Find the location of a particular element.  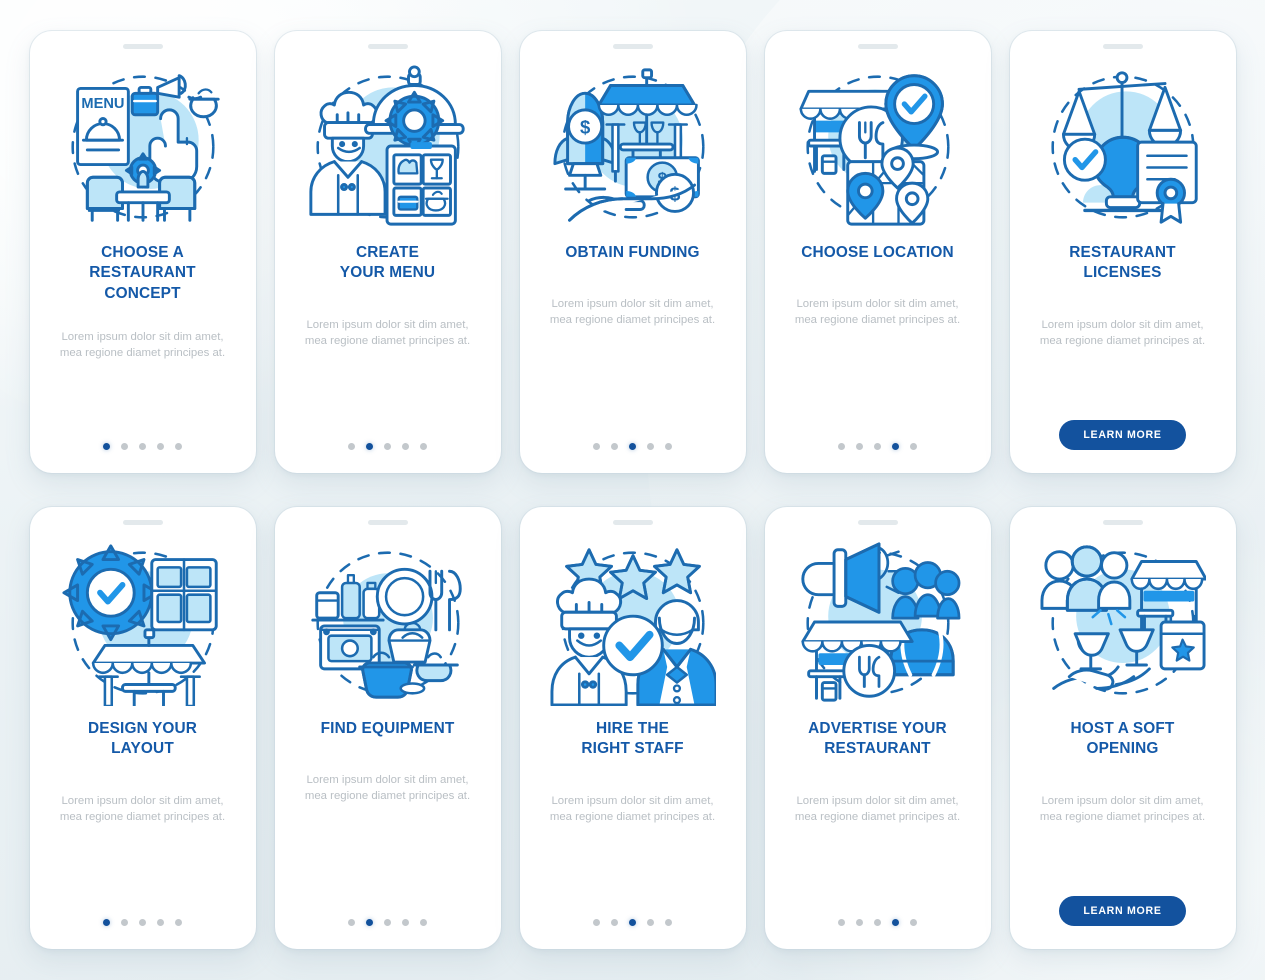

svg-text: MENU is located at coordinates (102, 104).